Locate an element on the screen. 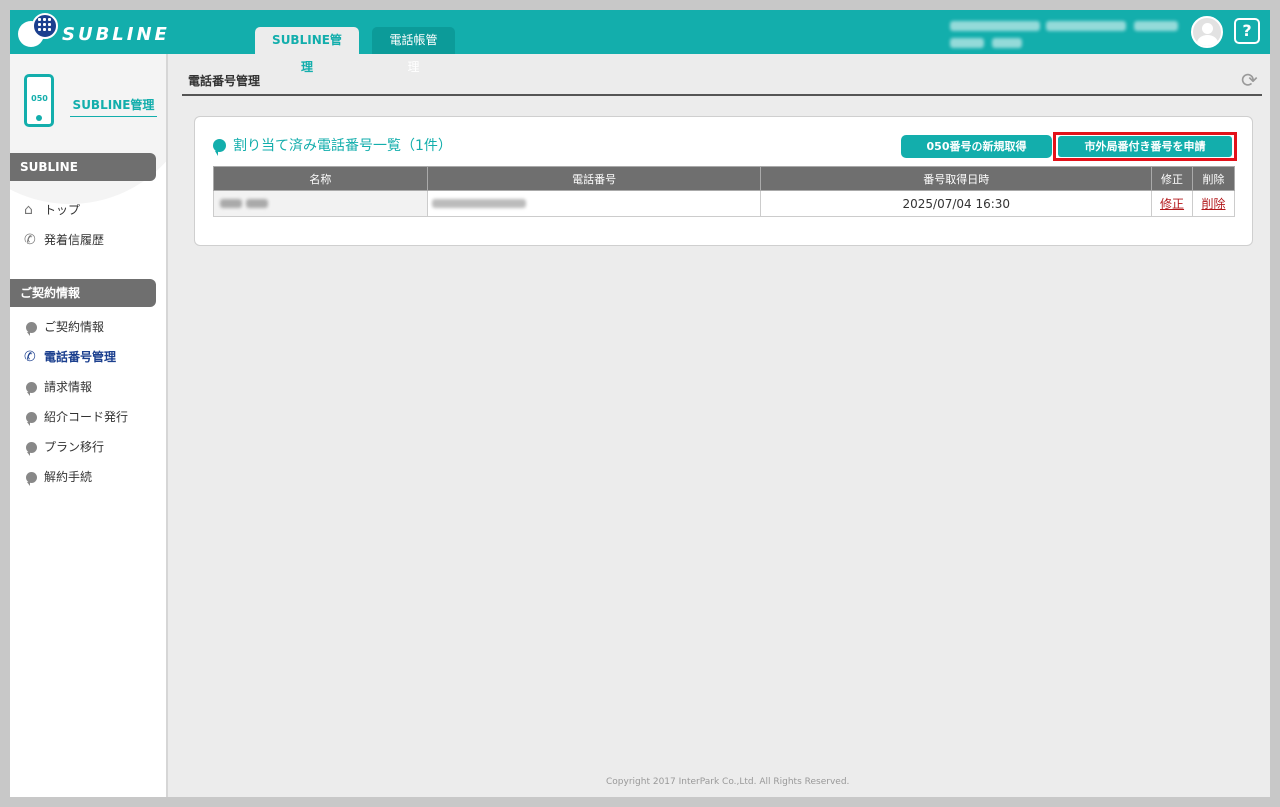 This screenshot has width=1280, height=807. sidebar-item-cancellation: 解約手続 is located at coordinates (58, 477).